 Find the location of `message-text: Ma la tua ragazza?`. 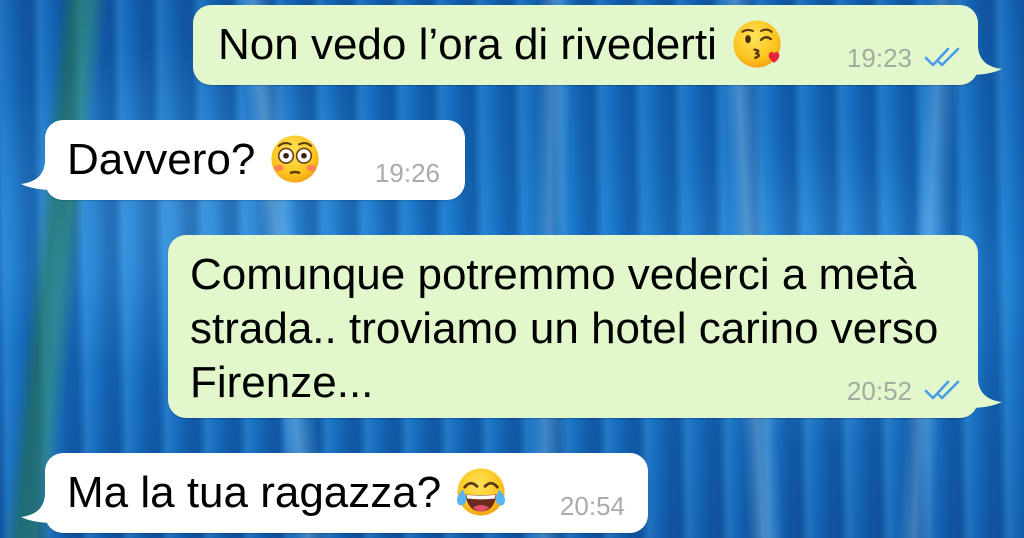

message-text: Ma la tua ragazza? is located at coordinates (346, 493).